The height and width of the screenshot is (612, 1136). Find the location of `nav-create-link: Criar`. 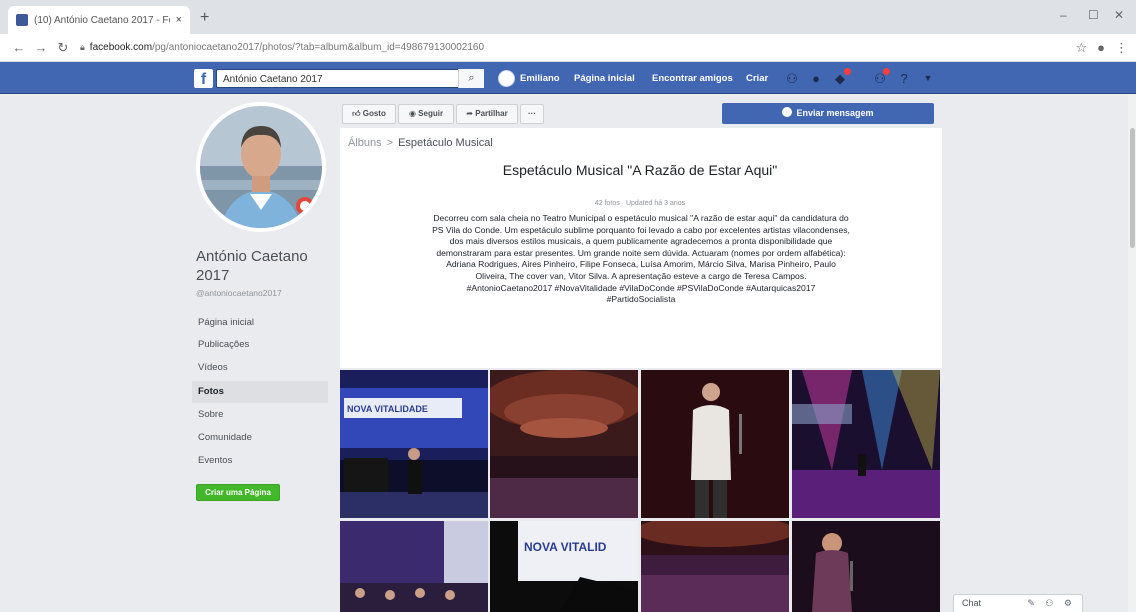

nav-create-link: Criar is located at coordinates (757, 78).